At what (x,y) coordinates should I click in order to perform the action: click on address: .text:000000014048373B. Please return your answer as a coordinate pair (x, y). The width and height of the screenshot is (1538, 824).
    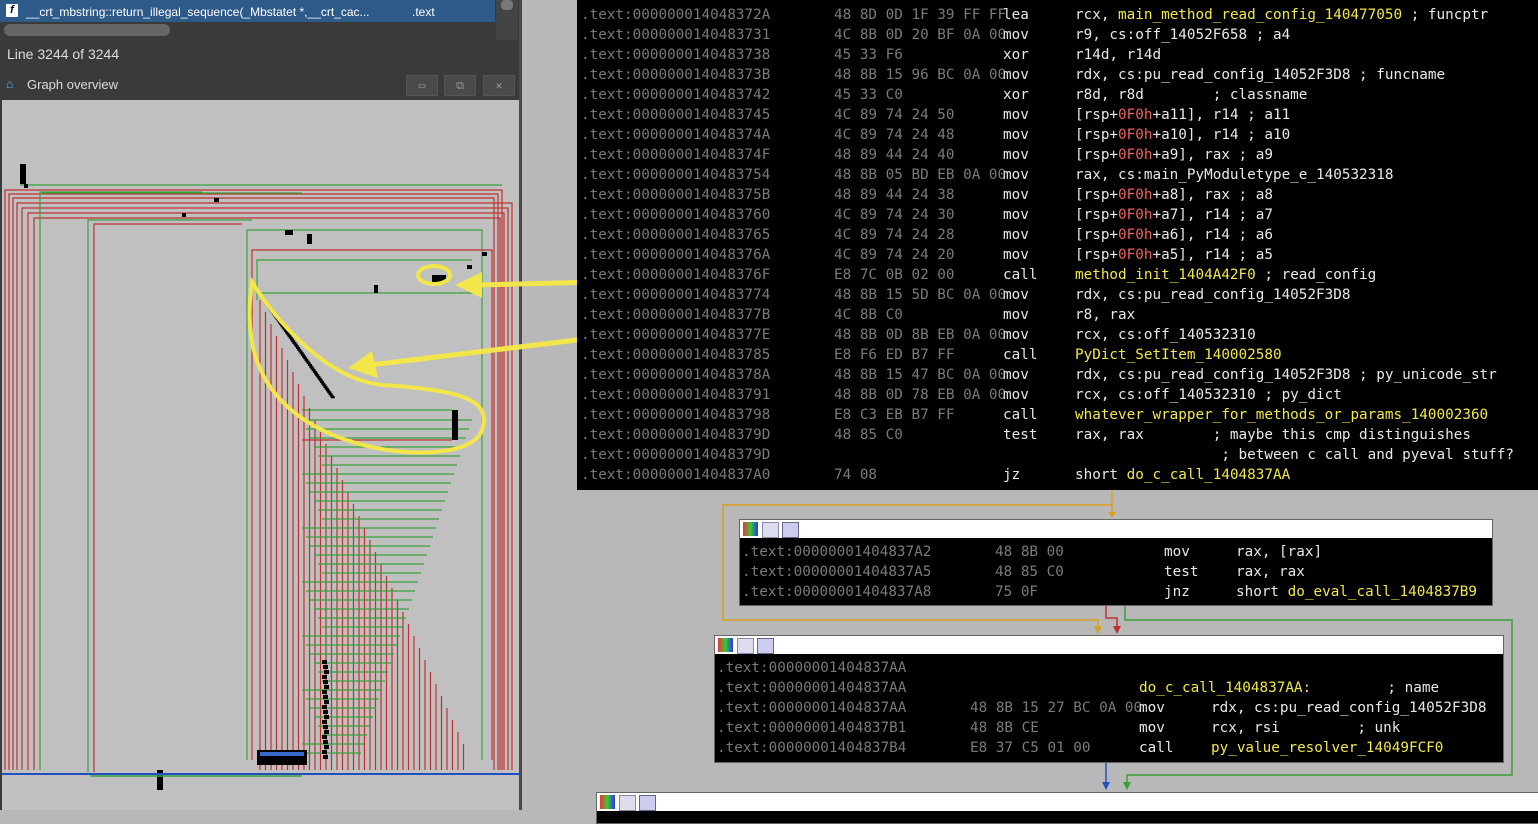
    Looking at the image, I should click on (676, 75).